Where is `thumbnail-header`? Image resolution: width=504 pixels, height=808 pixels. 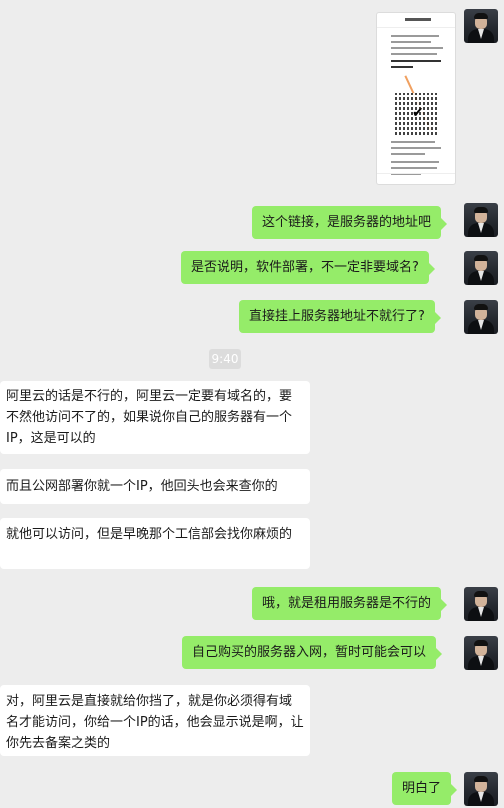
thumbnail-header is located at coordinates (416, 20).